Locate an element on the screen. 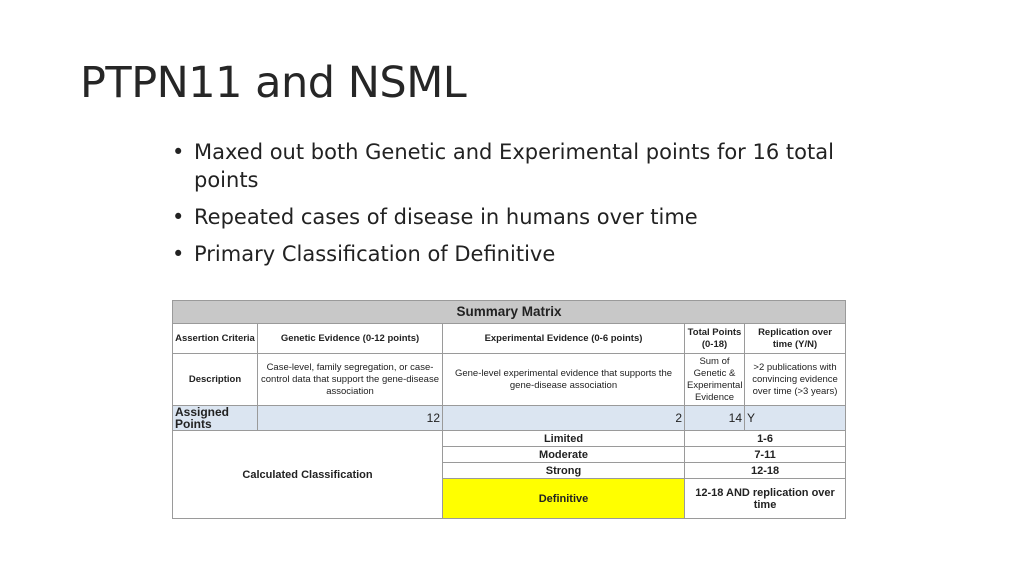  assigned-total: 14 is located at coordinates (714, 418).